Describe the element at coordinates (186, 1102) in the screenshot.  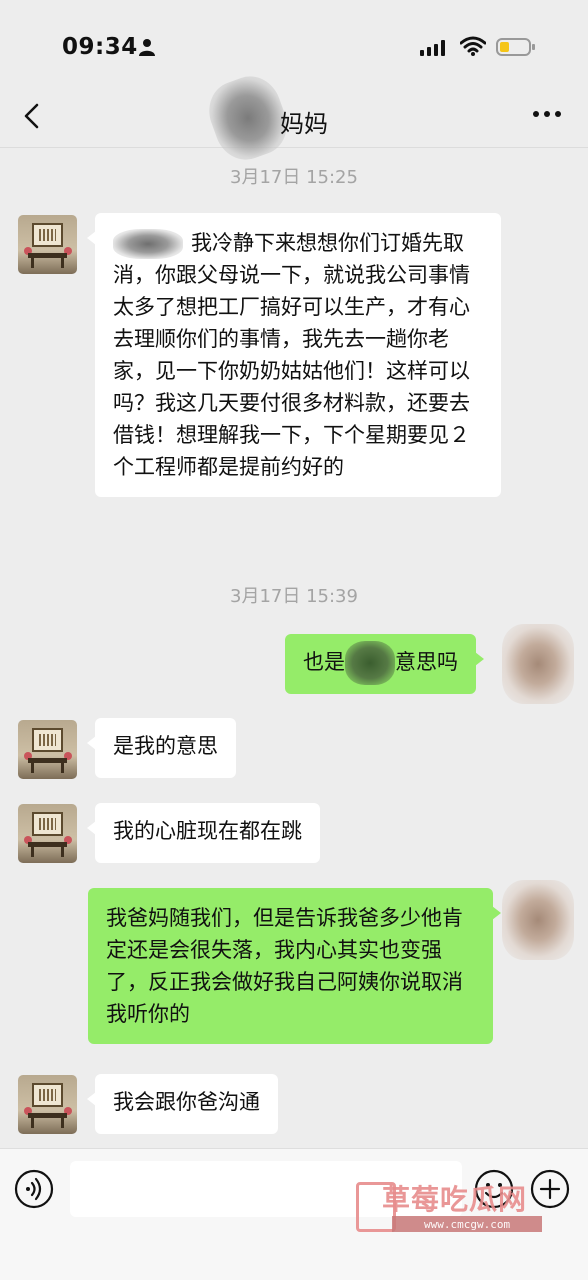
I see `message-text: 我会跟你爸沟通` at that location.